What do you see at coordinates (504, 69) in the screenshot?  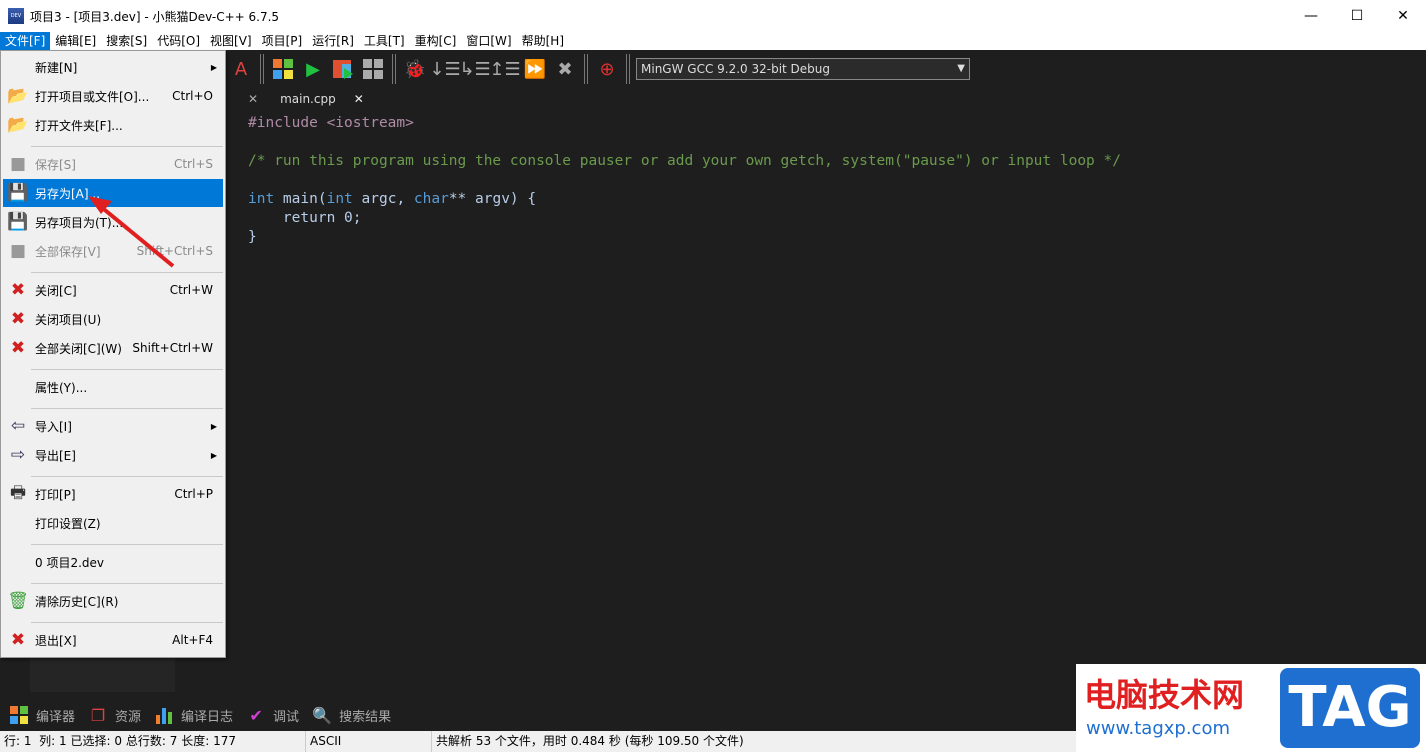 I see `step-out-icon: ↥☰` at bounding box center [504, 69].